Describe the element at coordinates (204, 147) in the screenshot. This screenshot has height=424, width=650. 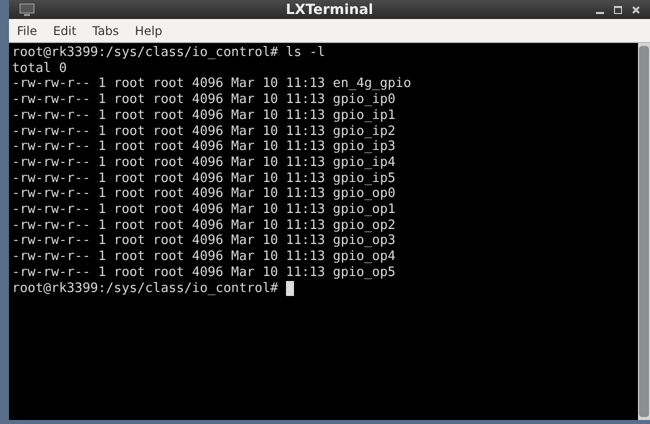
I see `terminal-line: -rw-rw-r-- 1 root root 4096 Mar 10 11:13 gpio_ip3` at that location.